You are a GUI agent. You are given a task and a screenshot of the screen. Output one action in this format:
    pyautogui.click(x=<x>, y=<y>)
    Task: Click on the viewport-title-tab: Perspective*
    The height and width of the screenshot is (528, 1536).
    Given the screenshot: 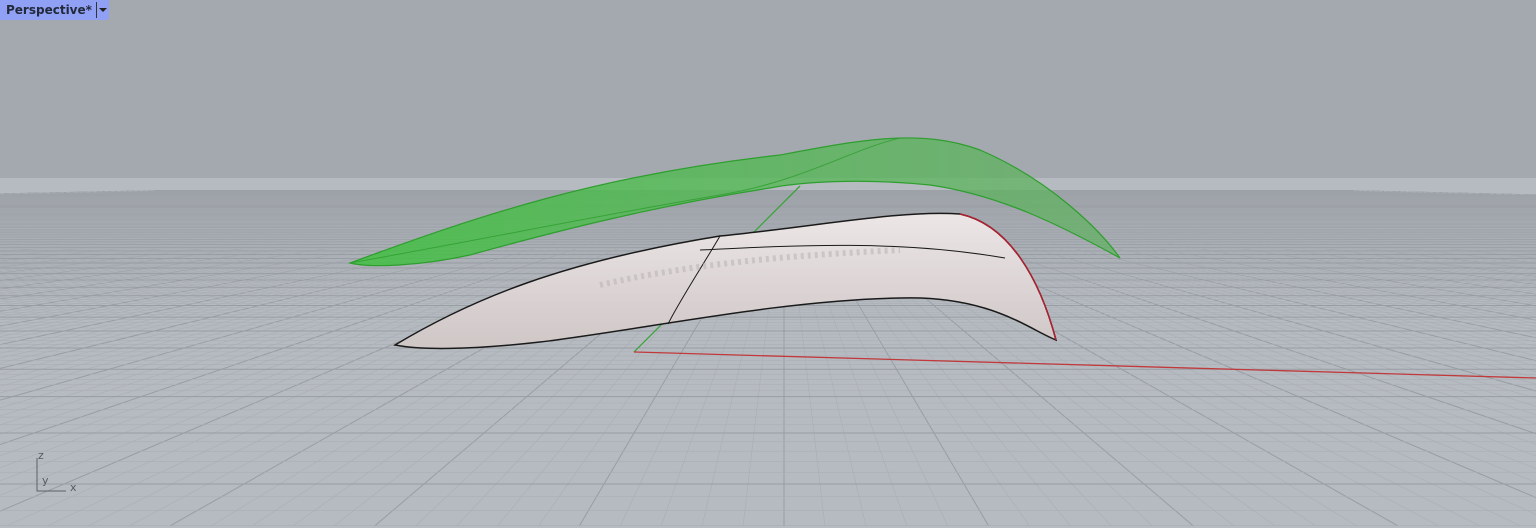 What is the action you would take?
    pyautogui.click(x=54, y=10)
    